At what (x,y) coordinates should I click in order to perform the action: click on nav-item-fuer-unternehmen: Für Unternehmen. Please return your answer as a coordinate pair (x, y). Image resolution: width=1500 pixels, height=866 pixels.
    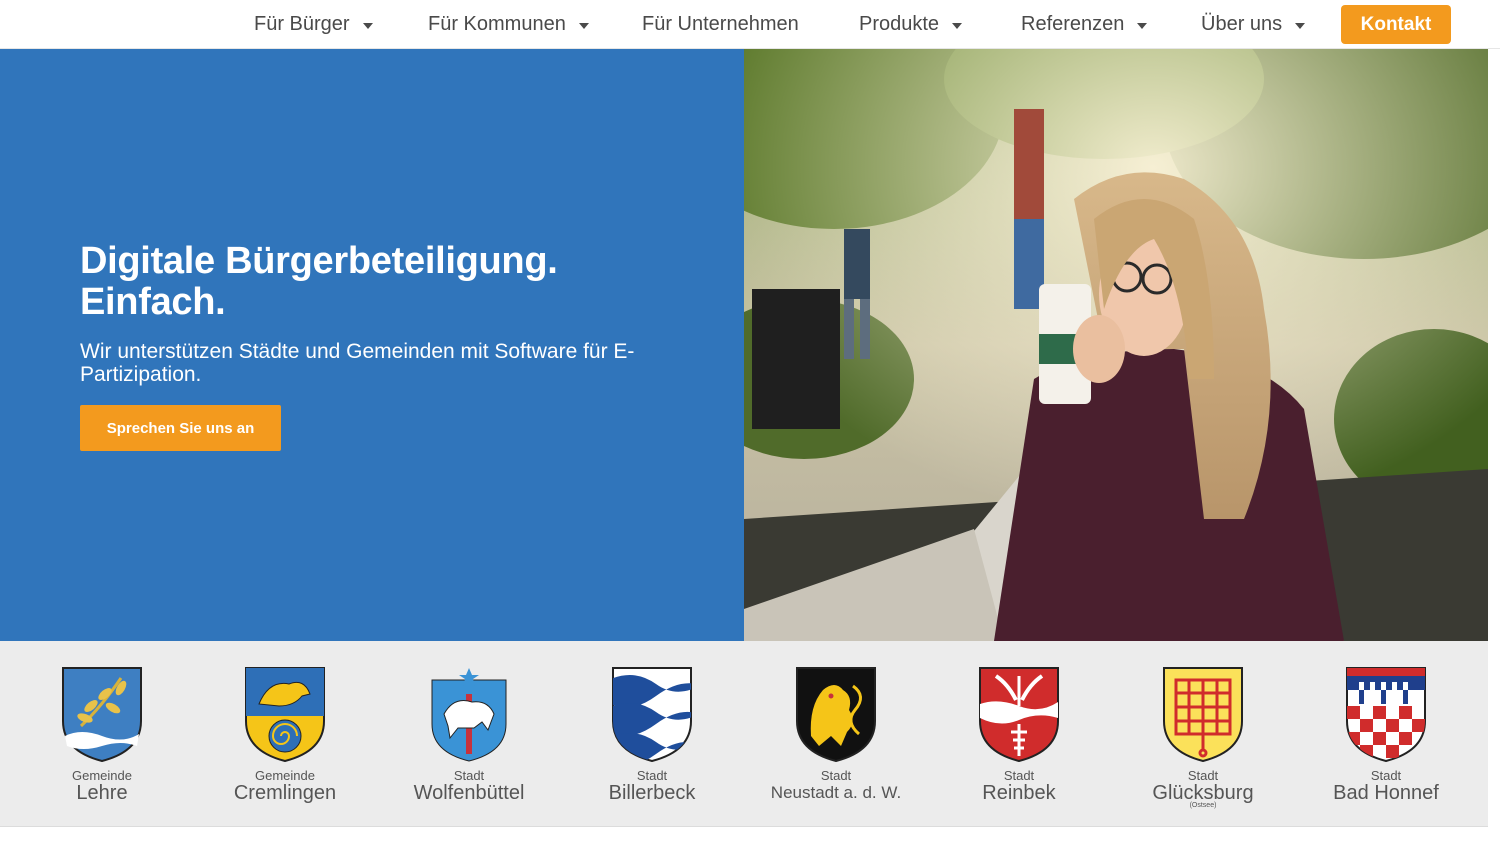
    Looking at the image, I should click on (720, 24).